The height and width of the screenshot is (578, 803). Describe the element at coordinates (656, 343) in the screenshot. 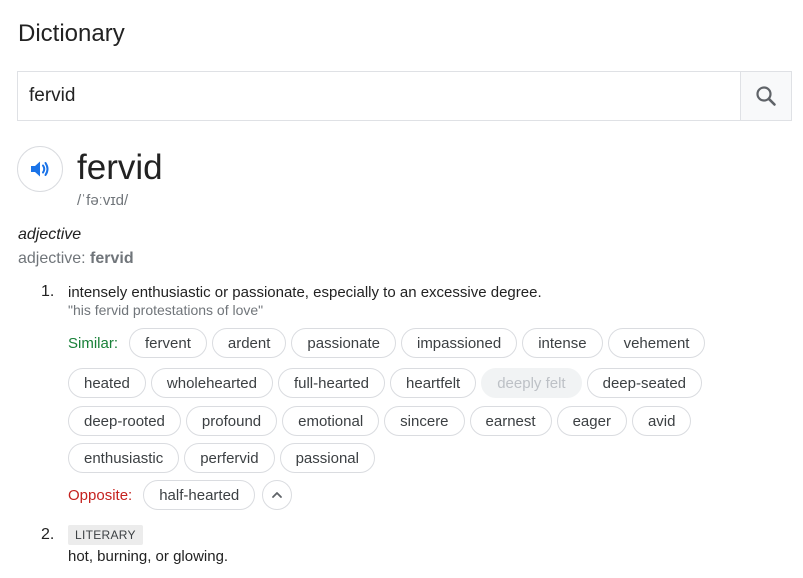

I see `synonym-chip: vehement` at that location.